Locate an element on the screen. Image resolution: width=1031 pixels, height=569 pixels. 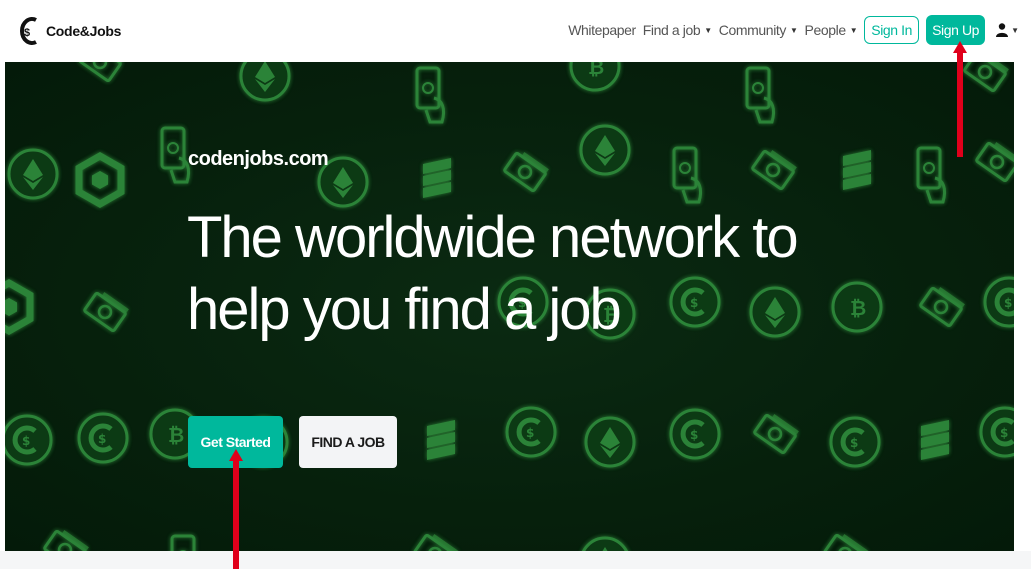
hero-domain: codenjobs.com is located at coordinates (258, 159).